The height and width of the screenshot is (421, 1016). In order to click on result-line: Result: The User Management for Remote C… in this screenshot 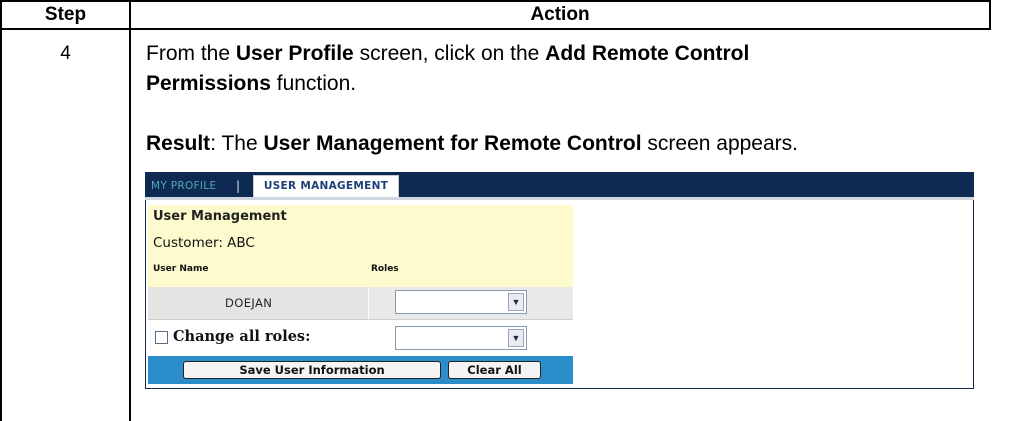, I will do `click(472, 143)`.